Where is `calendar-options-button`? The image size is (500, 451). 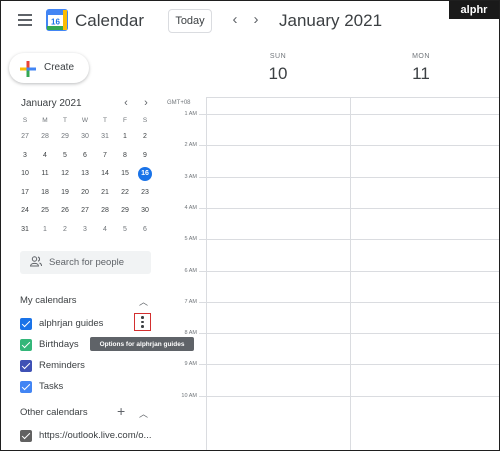 calendar-options-button is located at coordinates (142, 322).